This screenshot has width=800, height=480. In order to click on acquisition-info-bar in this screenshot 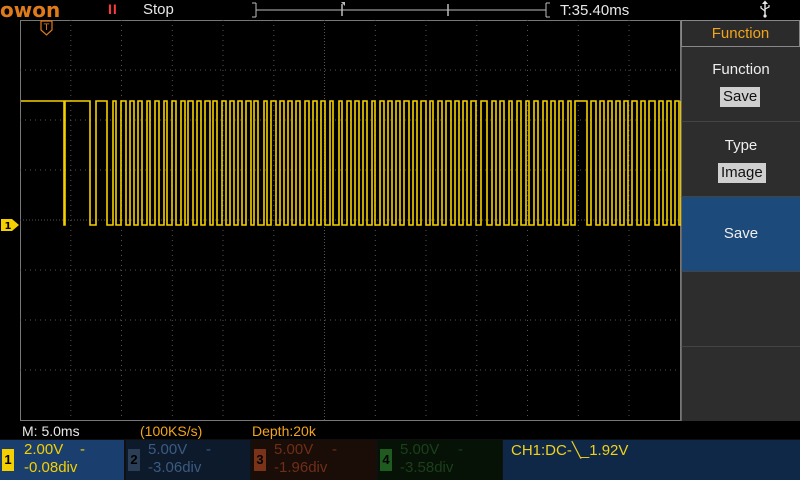, I will do `click(400, 430)`.